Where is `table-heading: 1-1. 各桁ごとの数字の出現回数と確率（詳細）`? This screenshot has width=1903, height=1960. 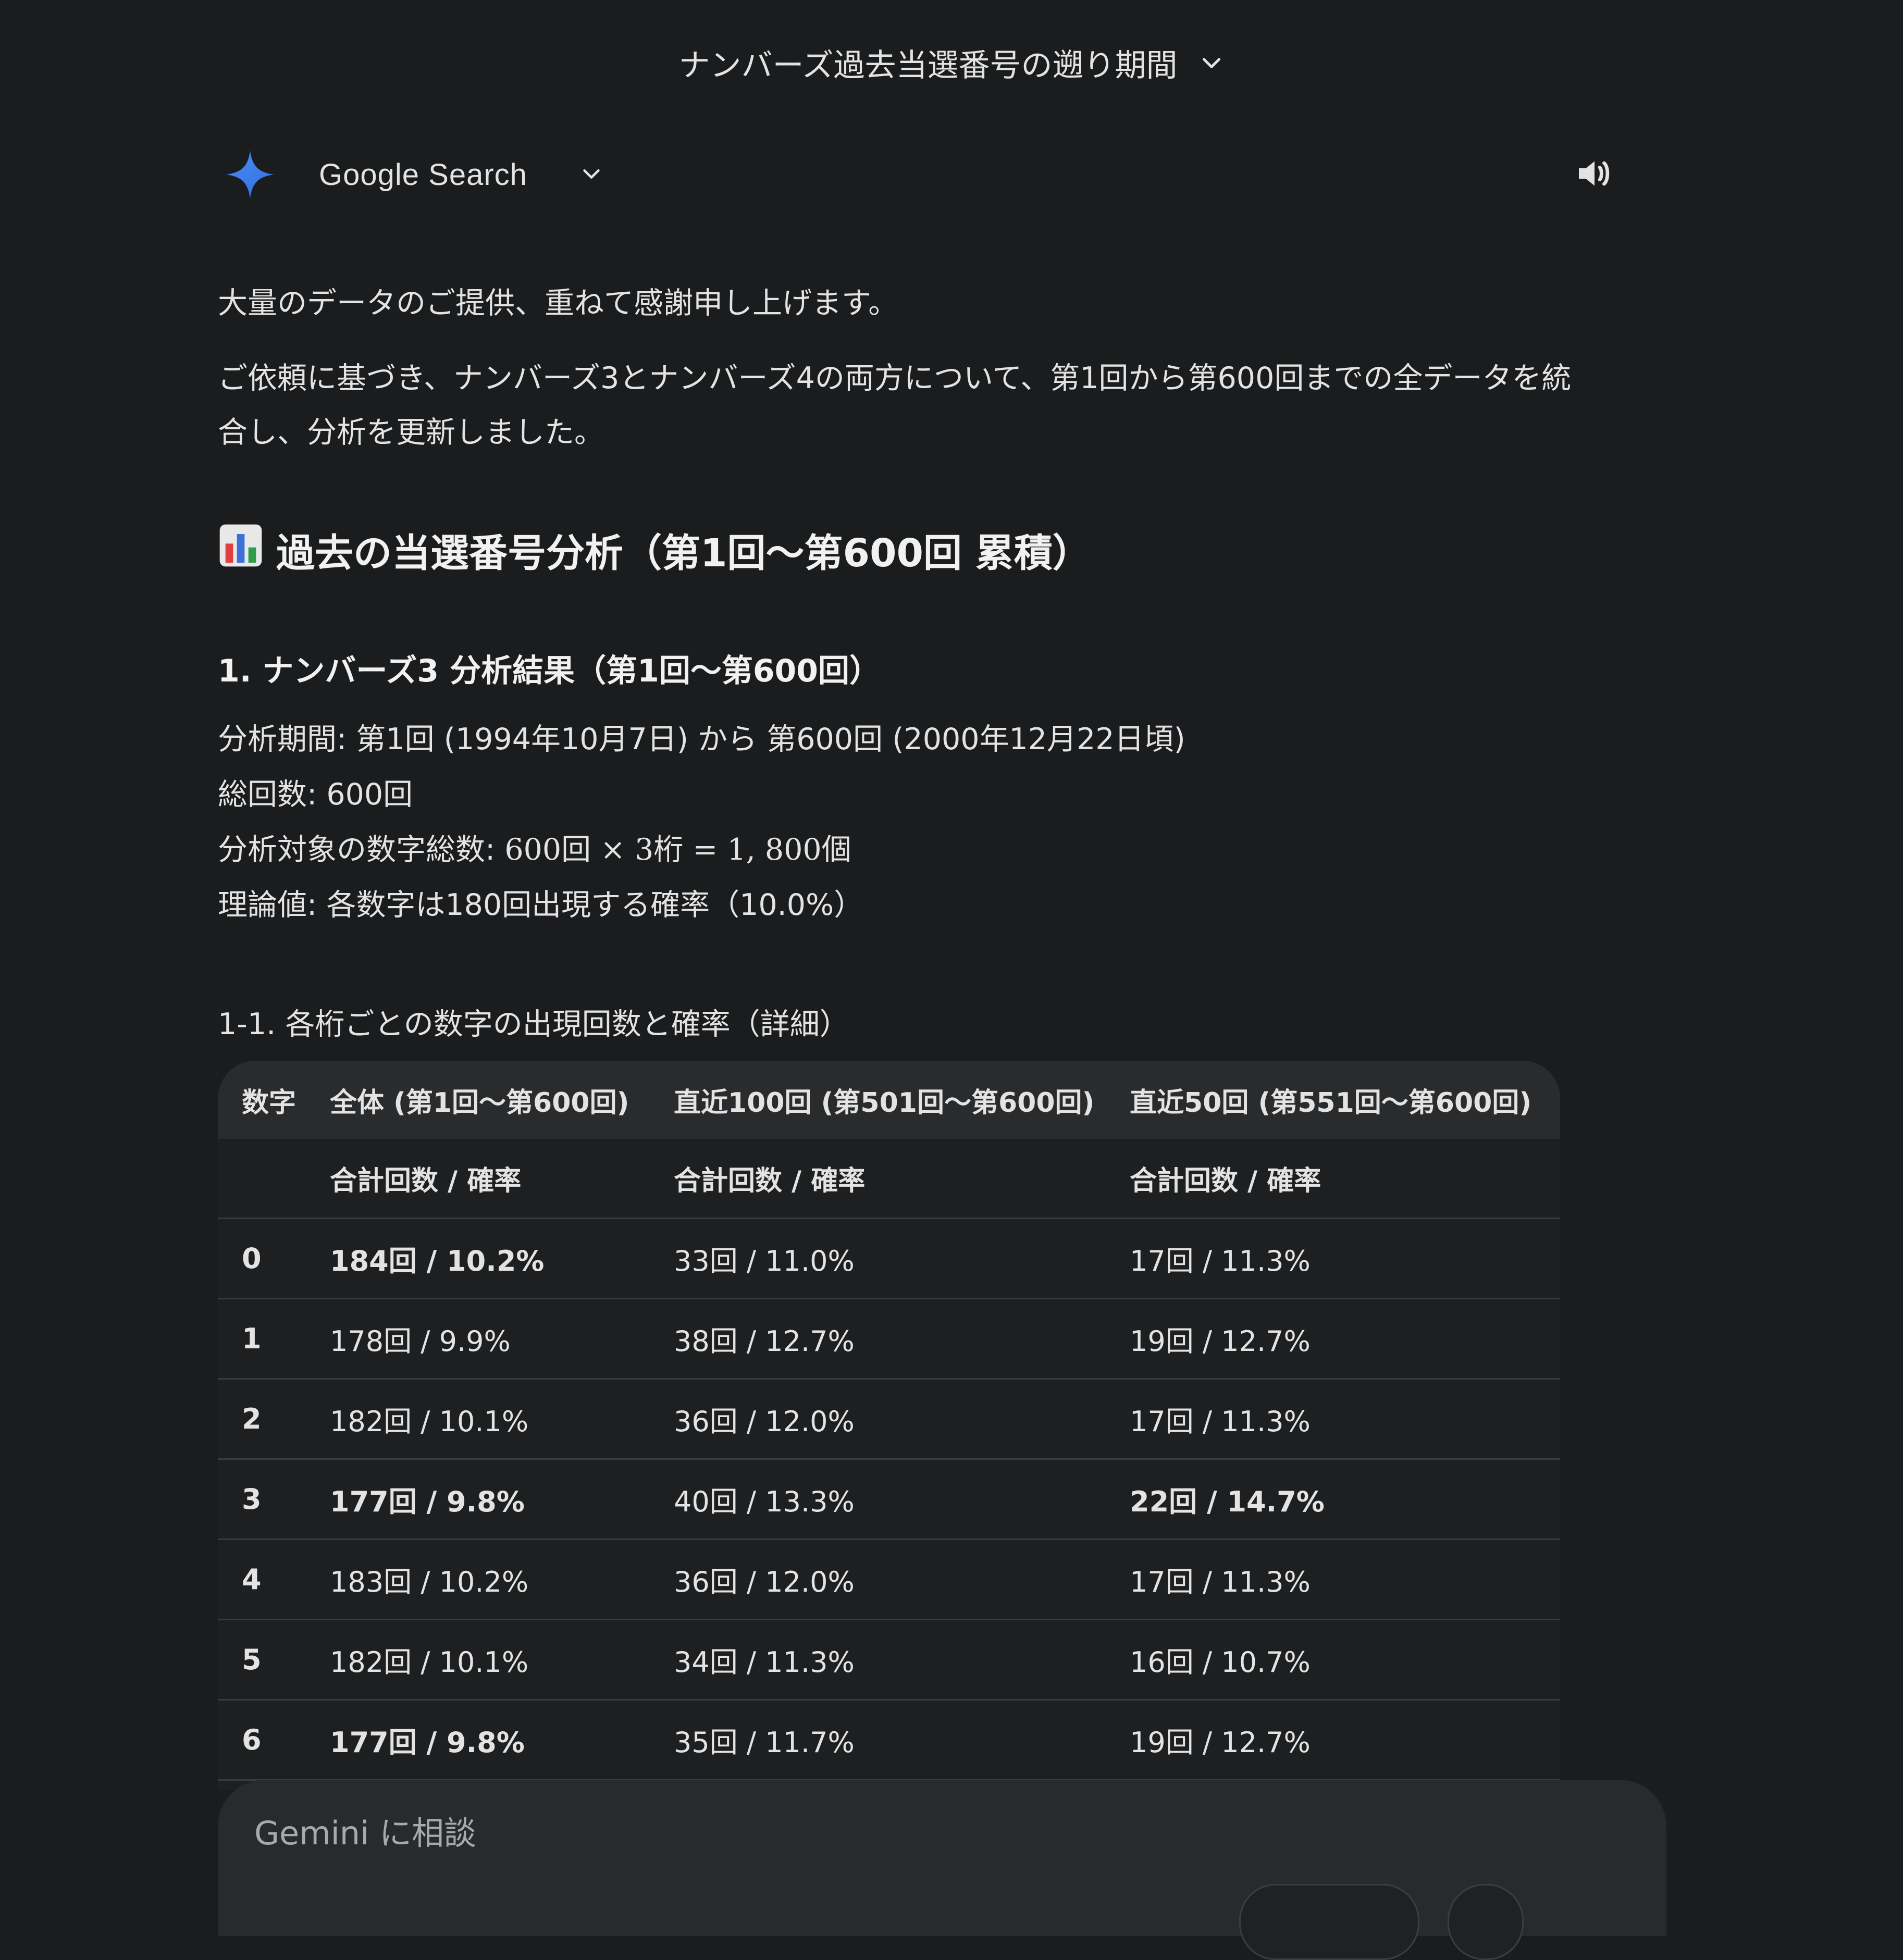 table-heading: 1-1. 各桁ごとの数字の出現回数と確率（詳細） is located at coordinates (533, 1024).